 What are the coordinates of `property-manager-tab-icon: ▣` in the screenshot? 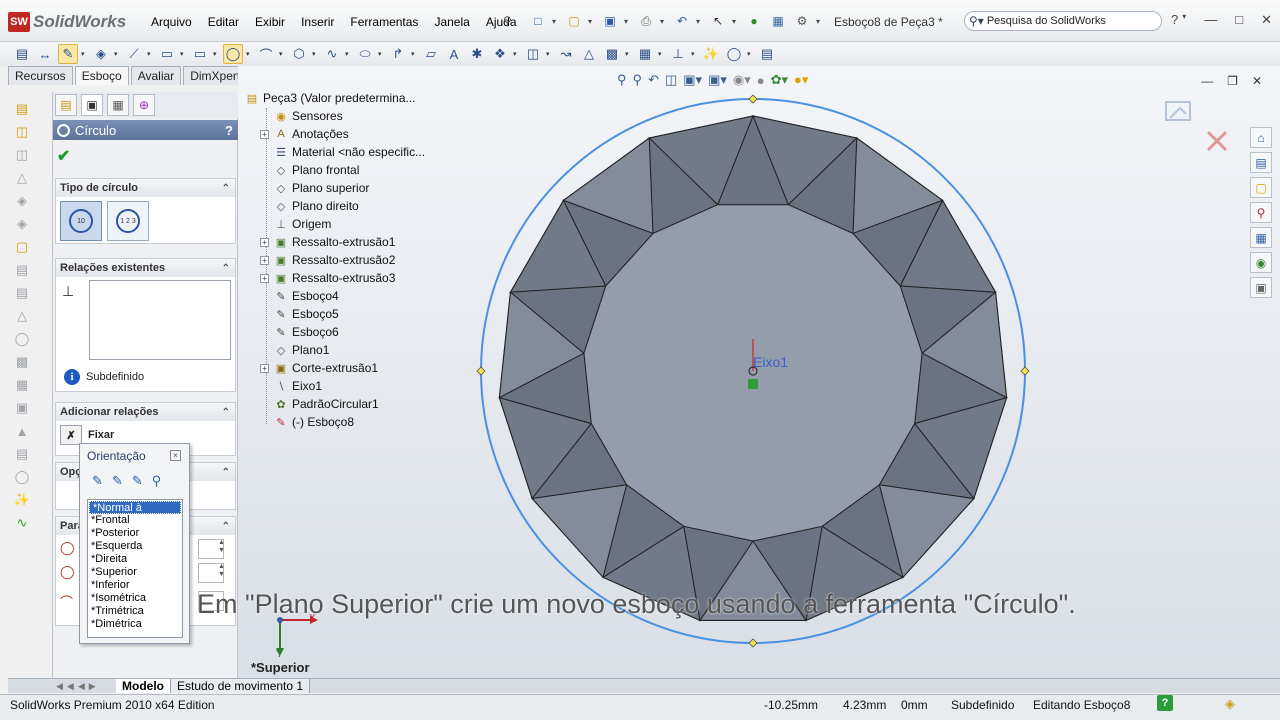 It's located at (92, 105).